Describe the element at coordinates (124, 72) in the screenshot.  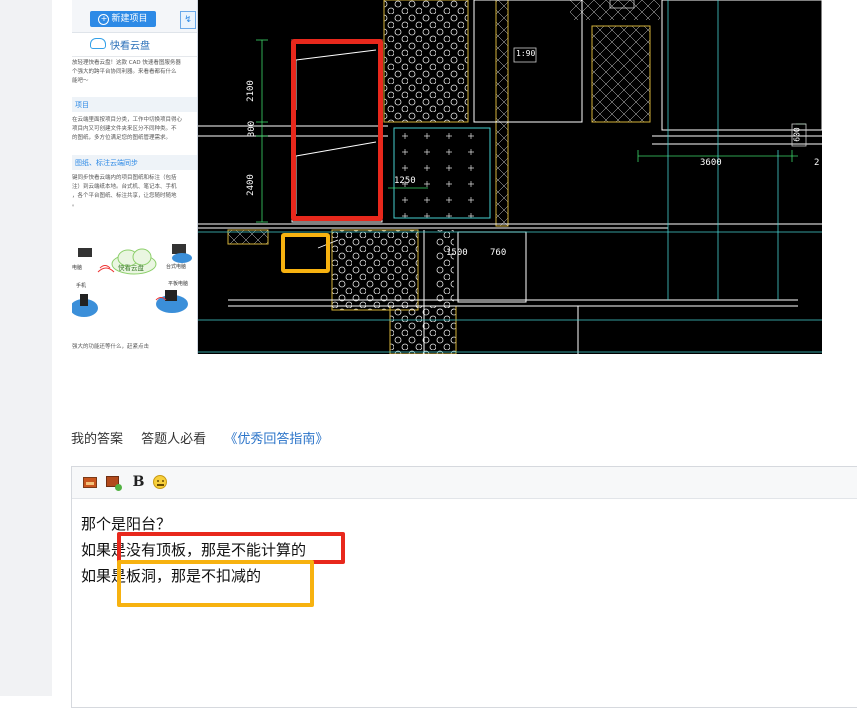
I see `intro-line: 个强大的跨平台协同利器。来看看都有什么` at that location.